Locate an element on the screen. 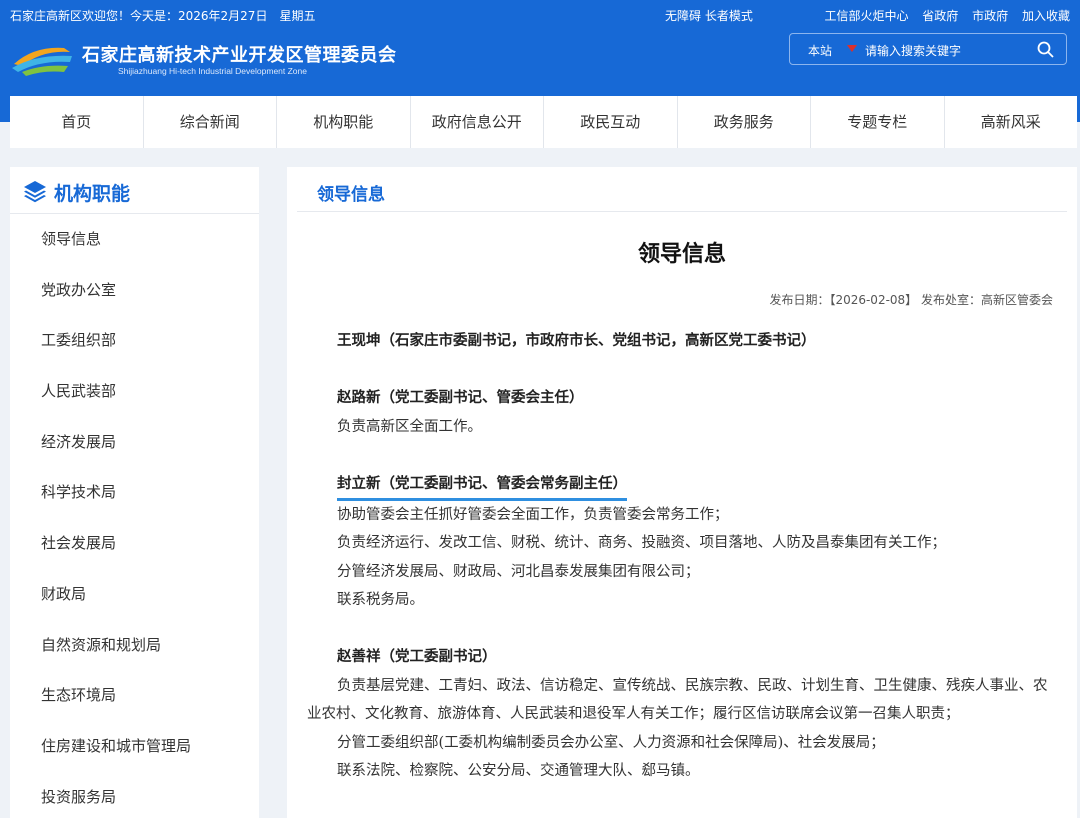  sidebar-item-science: 科学技术局 is located at coordinates (134, 492).